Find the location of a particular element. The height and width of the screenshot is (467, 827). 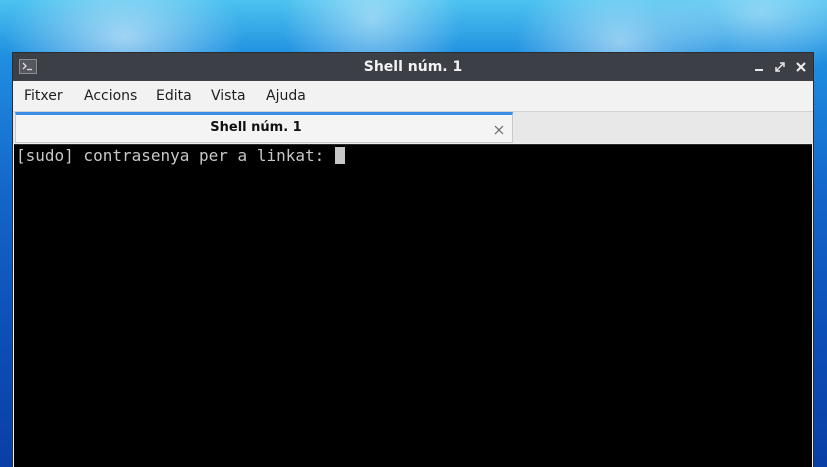

menu-bar: Fitxer Accions Edita Vista Ajuda is located at coordinates (413, 96).